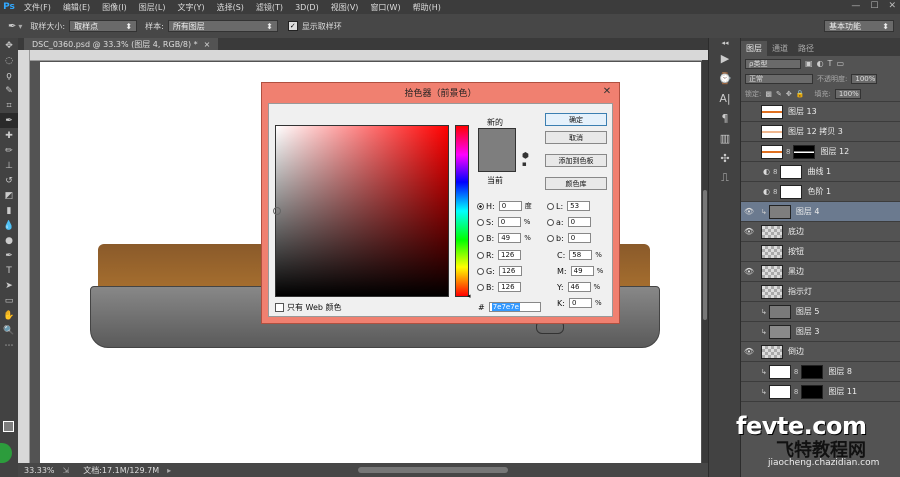 The height and width of the screenshot is (477, 900). Describe the element at coordinates (152, 7) in the screenshot. I see `menu-layer: 图层(L)` at that location.